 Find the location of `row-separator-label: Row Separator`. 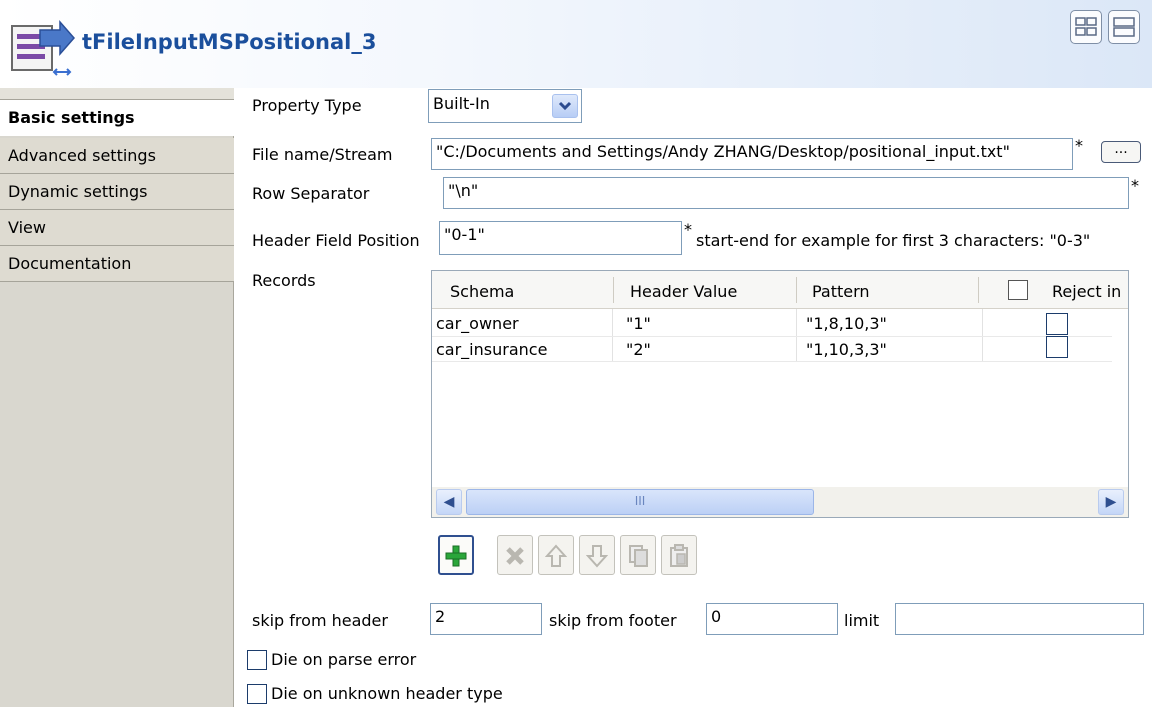

row-separator-label: Row Separator is located at coordinates (311, 193).